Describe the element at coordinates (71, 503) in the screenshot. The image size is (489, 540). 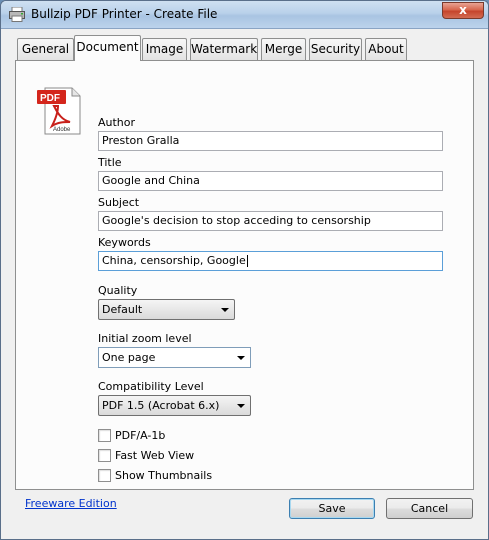
I see `freeware-edition-link: Freeware Edition` at that location.